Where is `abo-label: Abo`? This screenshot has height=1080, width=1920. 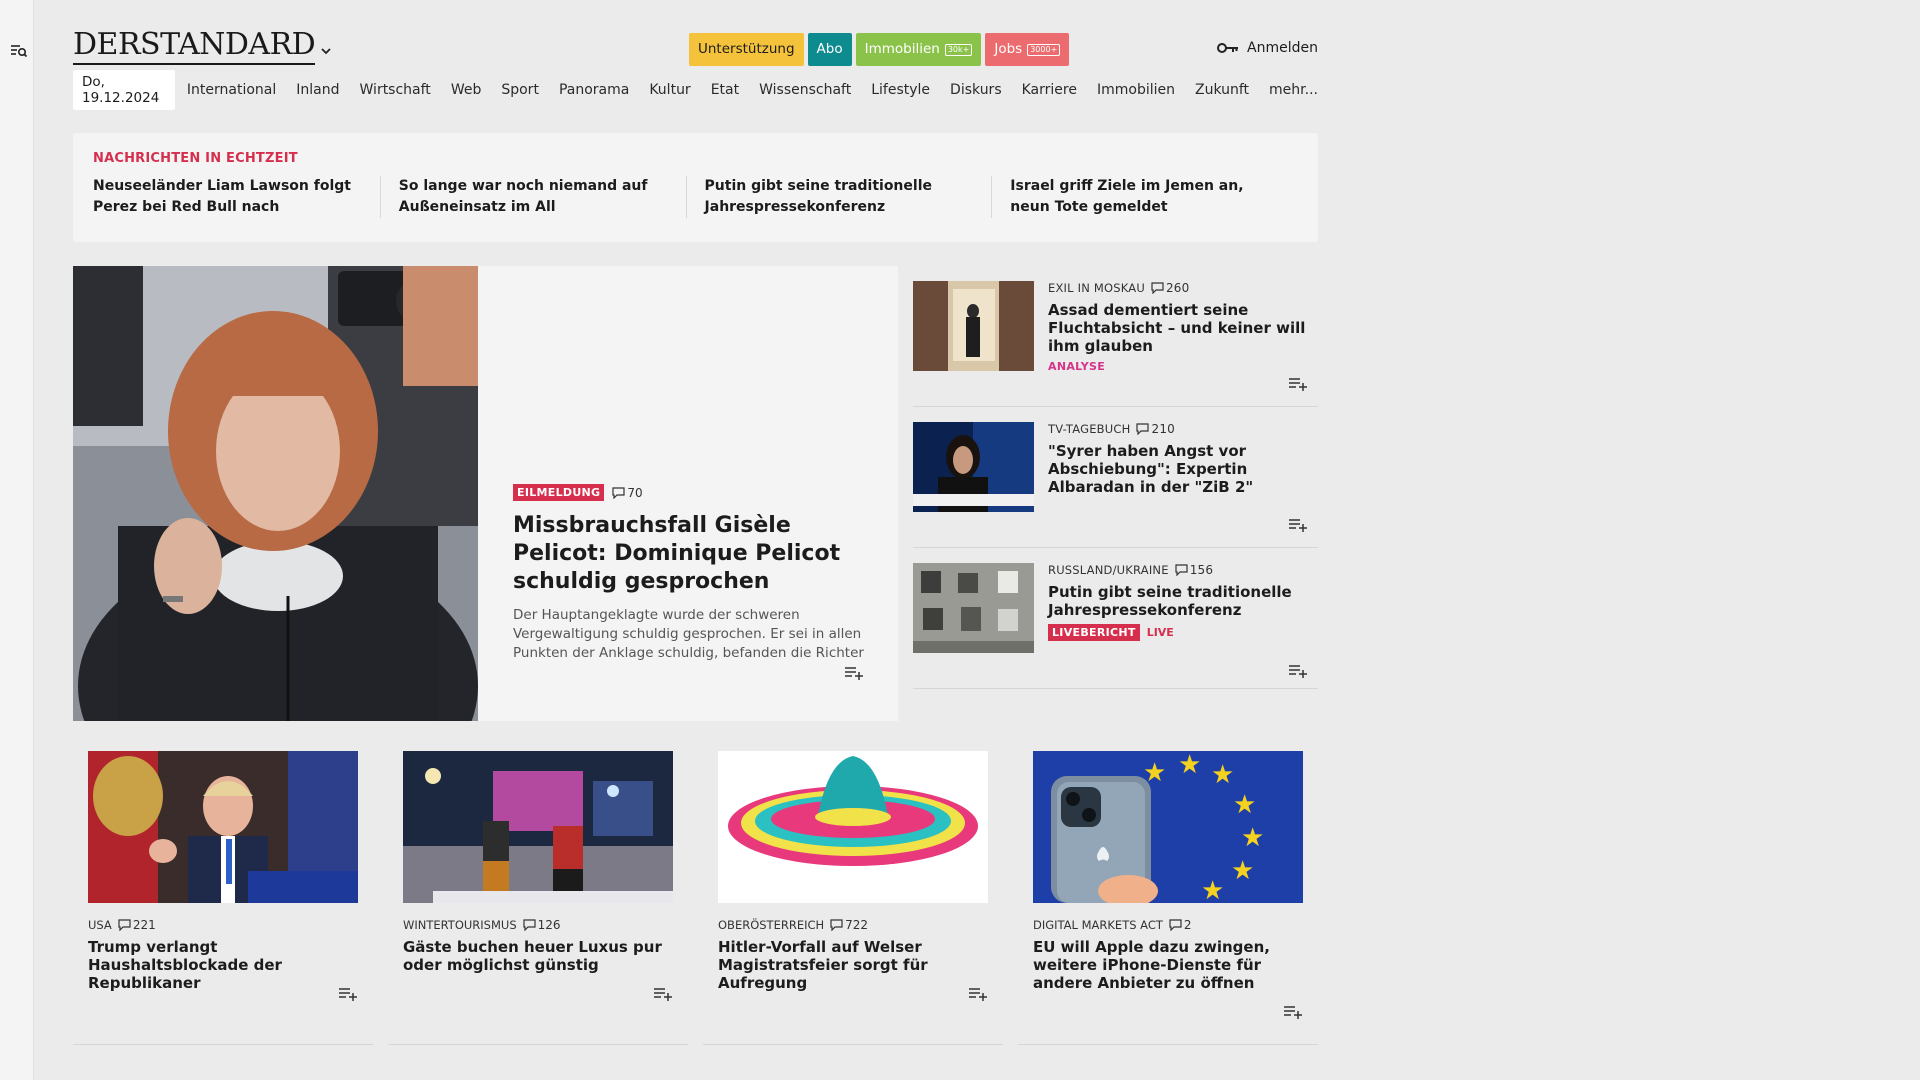
abo-label: Abo is located at coordinates (829, 49).